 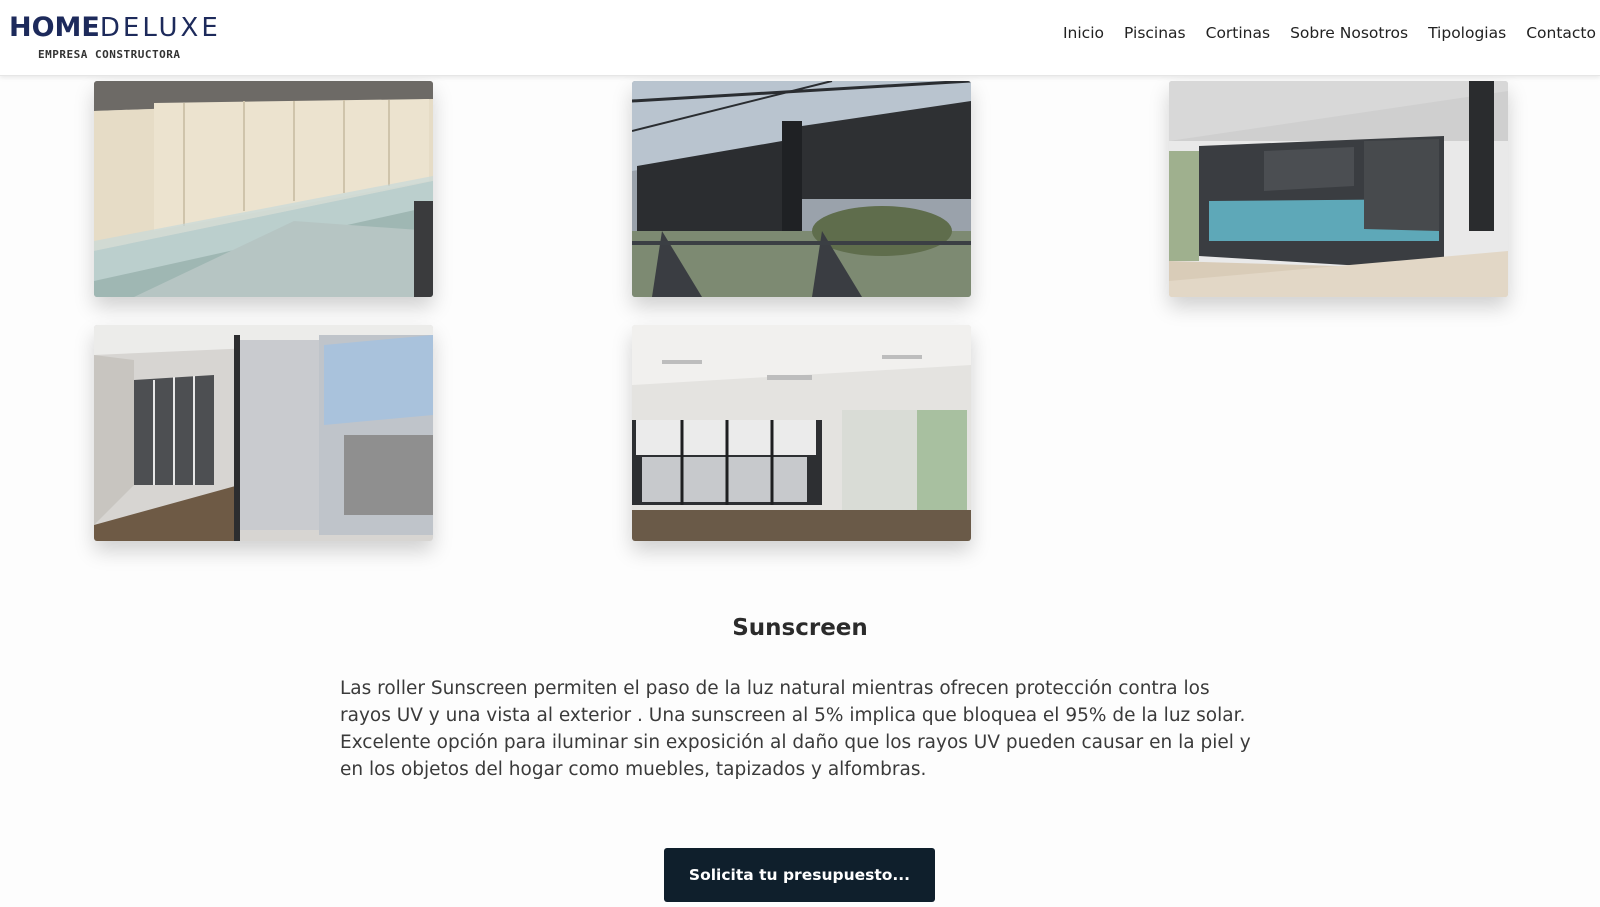 What do you see at coordinates (160, 28) in the screenshot?
I see `logo-deluxe-text: DELUXE` at bounding box center [160, 28].